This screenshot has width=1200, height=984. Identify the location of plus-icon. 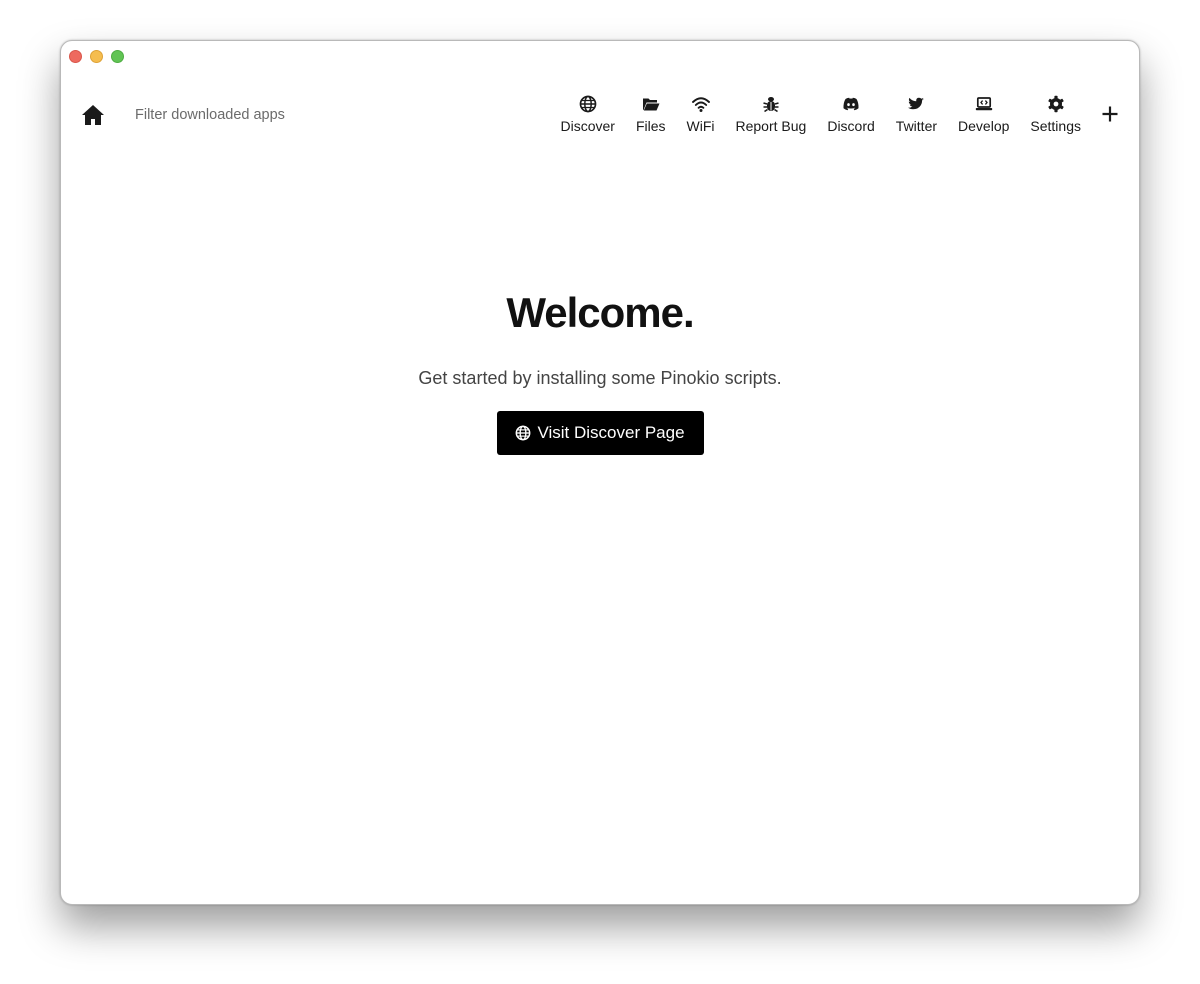
(1110, 114).